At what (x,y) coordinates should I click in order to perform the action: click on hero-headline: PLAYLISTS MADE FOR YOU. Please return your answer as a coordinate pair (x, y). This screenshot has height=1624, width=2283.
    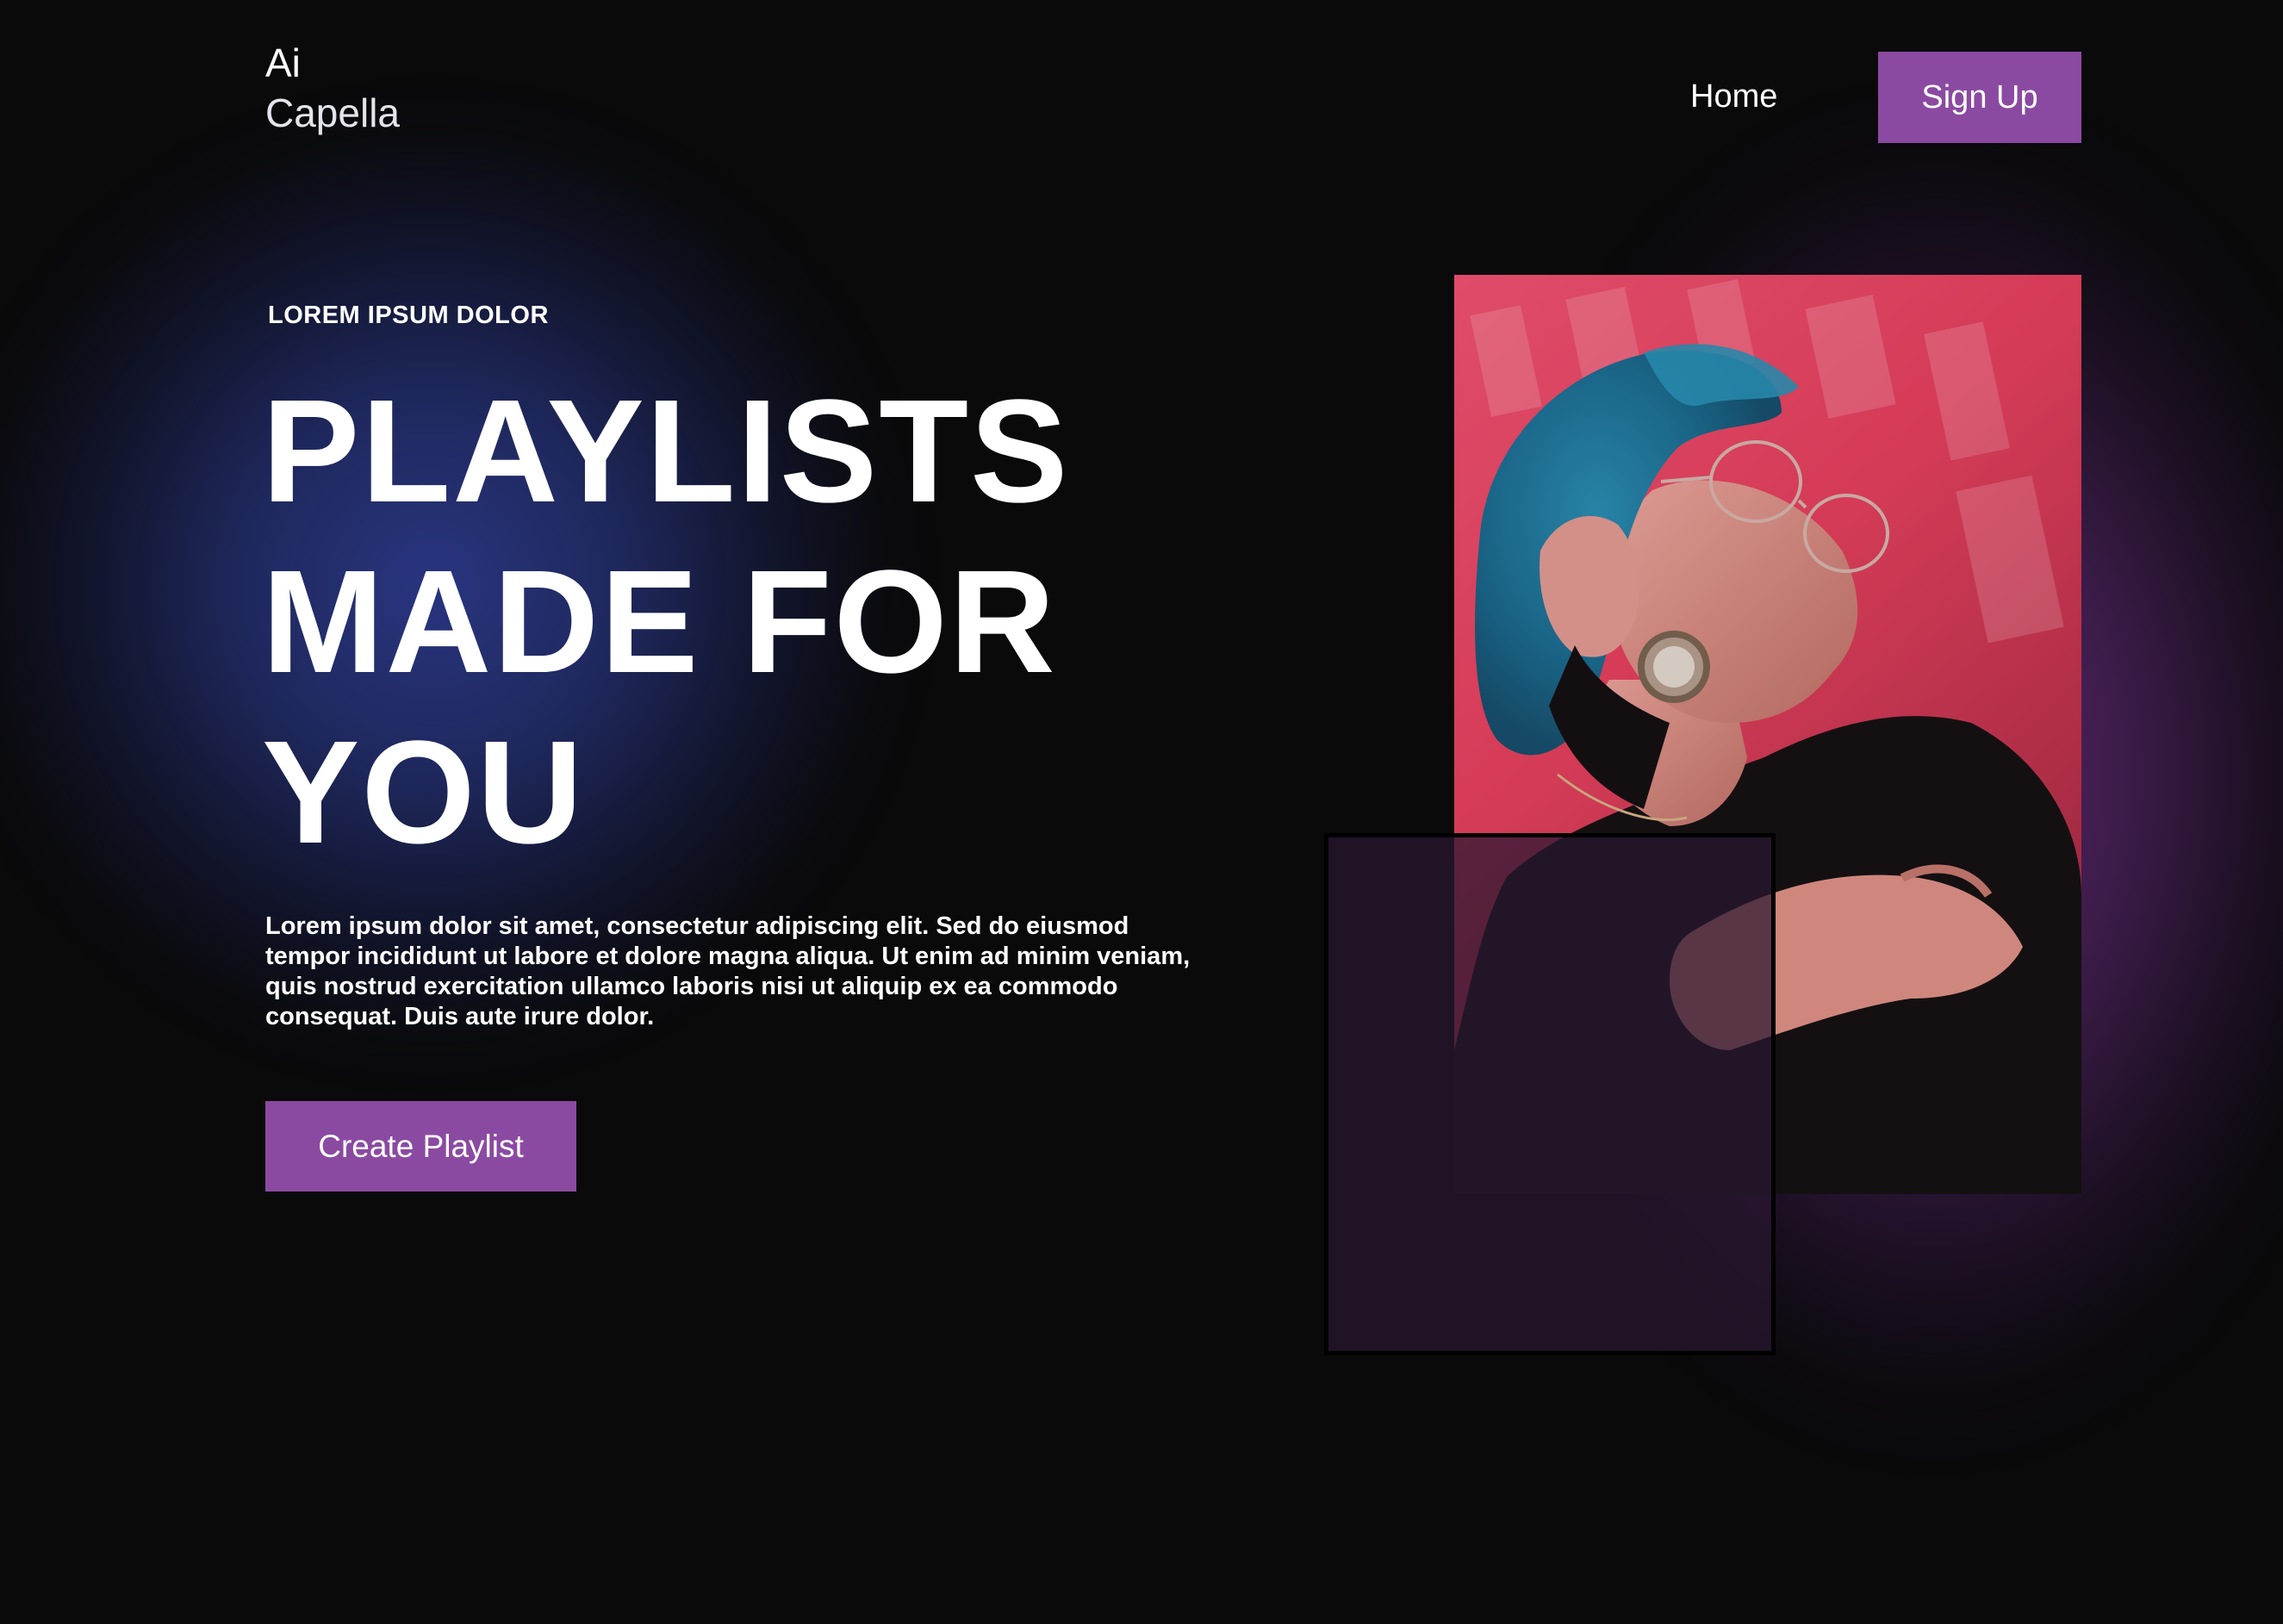
    Looking at the image, I should click on (736, 622).